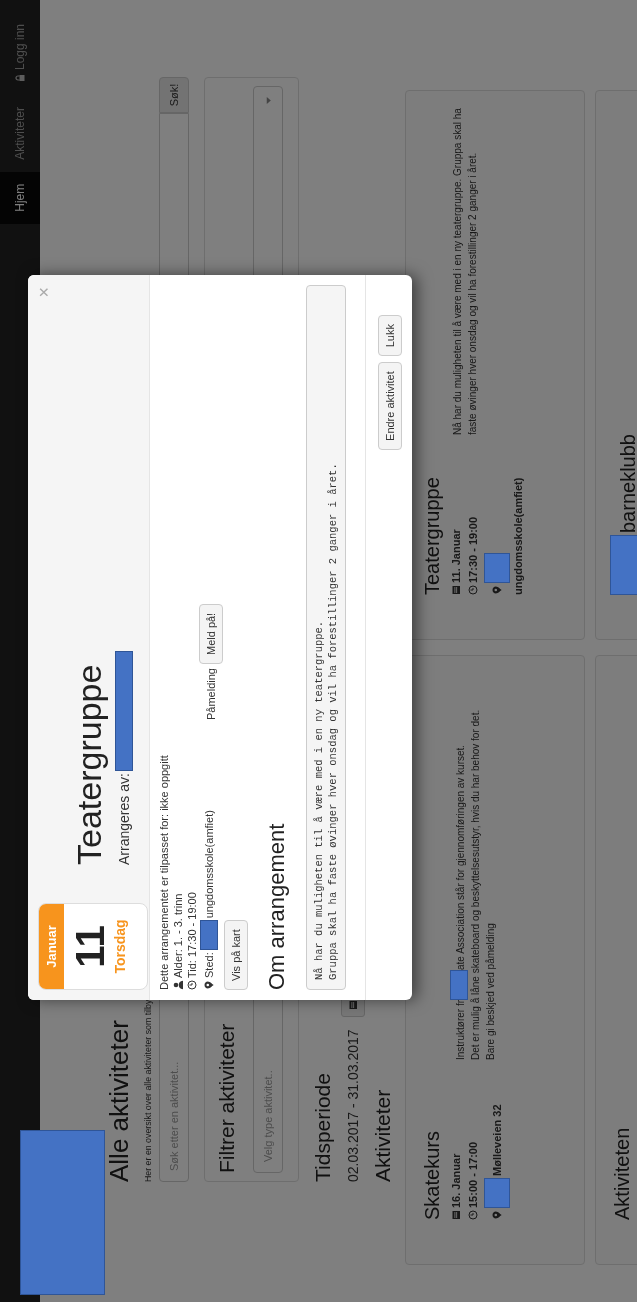 The height and width of the screenshot is (1302, 637). What do you see at coordinates (383, 1135) in the screenshot?
I see `section-heading: Aktiviteter` at bounding box center [383, 1135].